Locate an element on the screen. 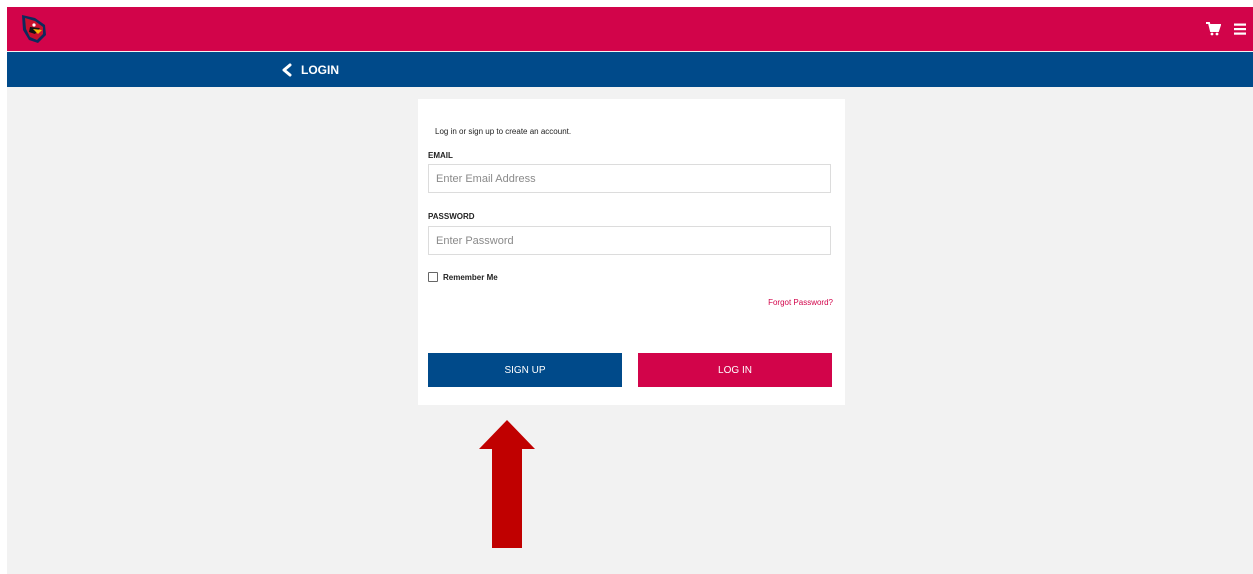 This screenshot has height=574, width=1253. sign-up-button: SIGN UP is located at coordinates (525, 370).